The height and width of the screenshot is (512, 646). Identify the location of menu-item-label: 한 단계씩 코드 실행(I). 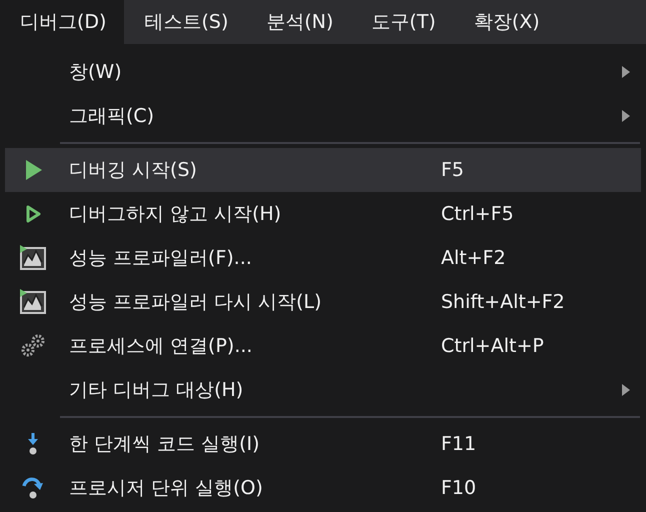
(164, 444).